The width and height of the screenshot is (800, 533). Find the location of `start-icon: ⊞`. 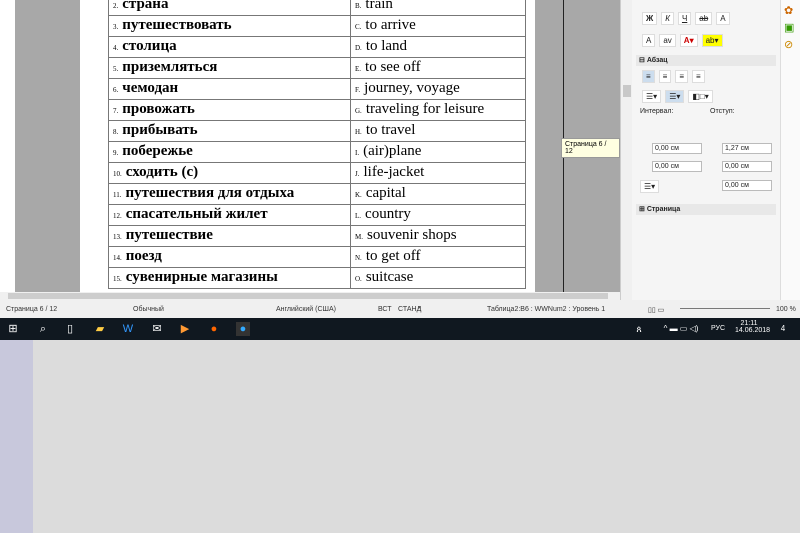

start-icon: ⊞ is located at coordinates (13, 329).